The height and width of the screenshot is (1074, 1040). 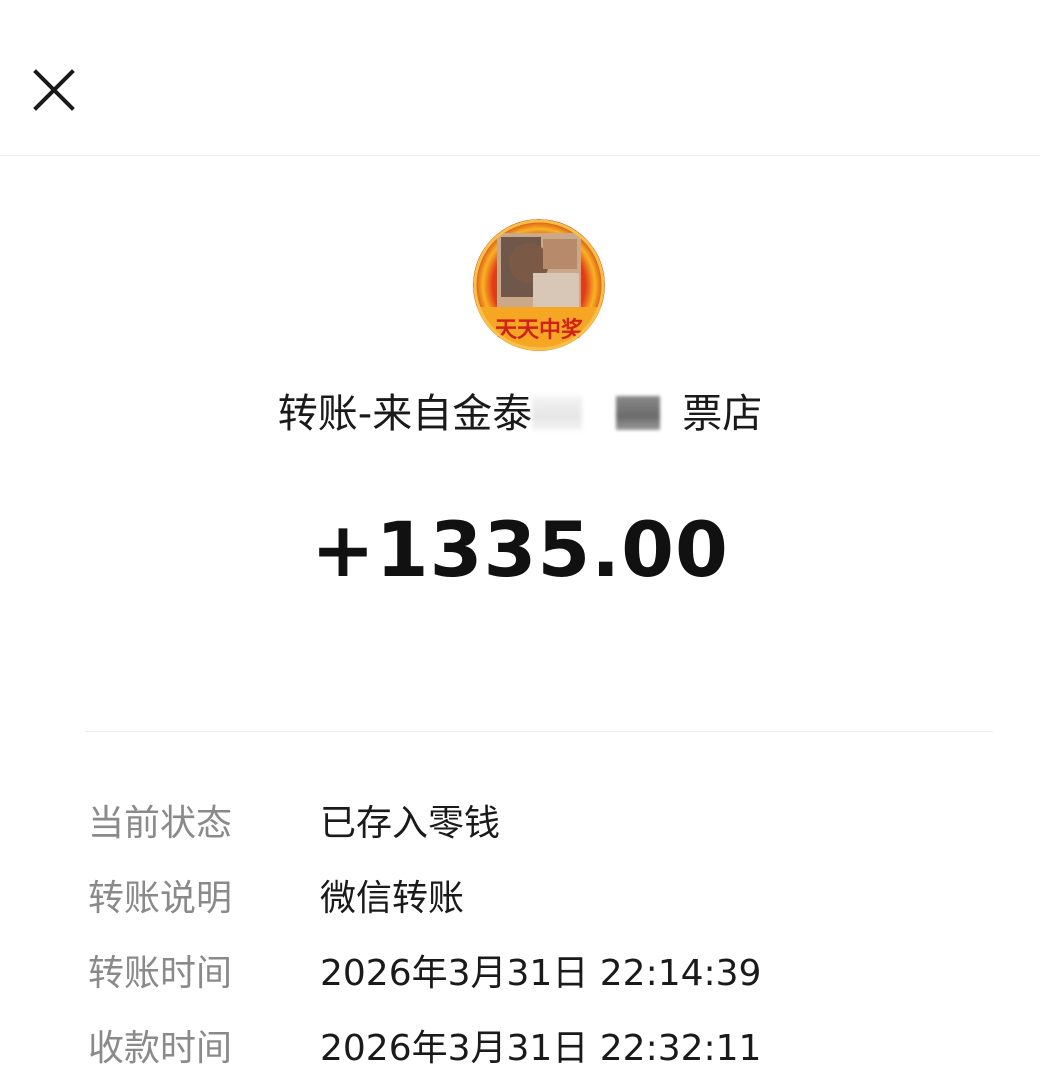 I want to click on detail-label: 转账时间, so click(x=160, y=973).